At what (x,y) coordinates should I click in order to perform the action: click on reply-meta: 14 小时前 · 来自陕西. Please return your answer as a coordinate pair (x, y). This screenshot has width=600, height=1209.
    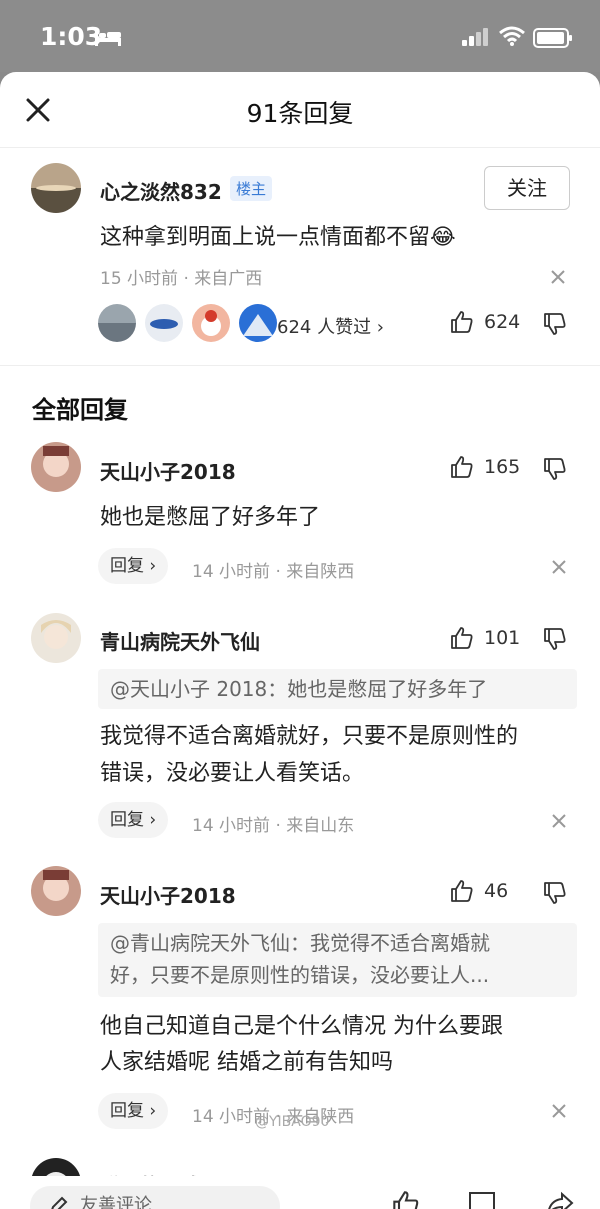
    Looking at the image, I should click on (273, 572).